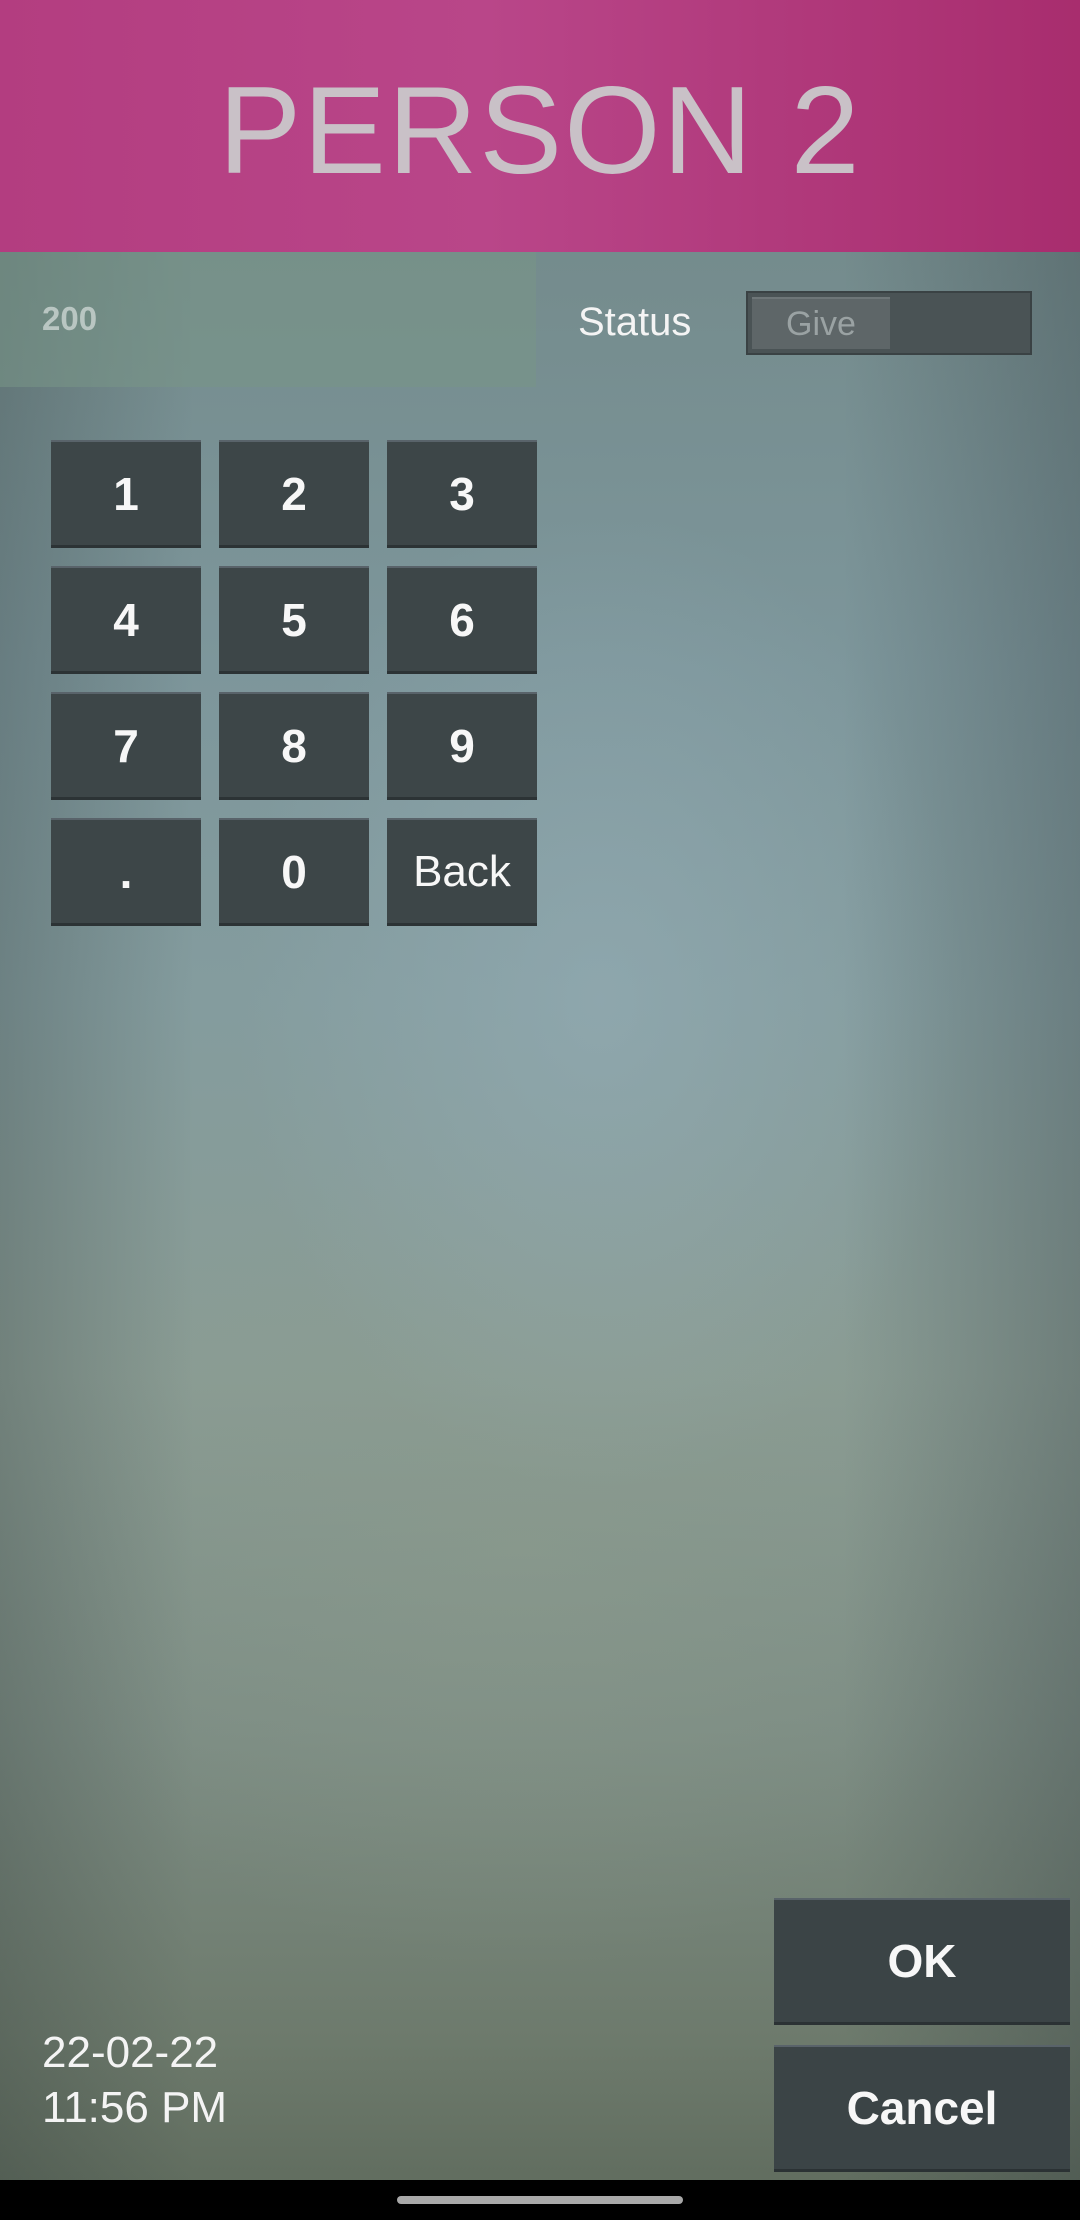 The height and width of the screenshot is (2220, 1080). What do you see at coordinates (540, 131) in the screenshot?
I see `page-title: PERSON 2` at bounding box center [540, 131].